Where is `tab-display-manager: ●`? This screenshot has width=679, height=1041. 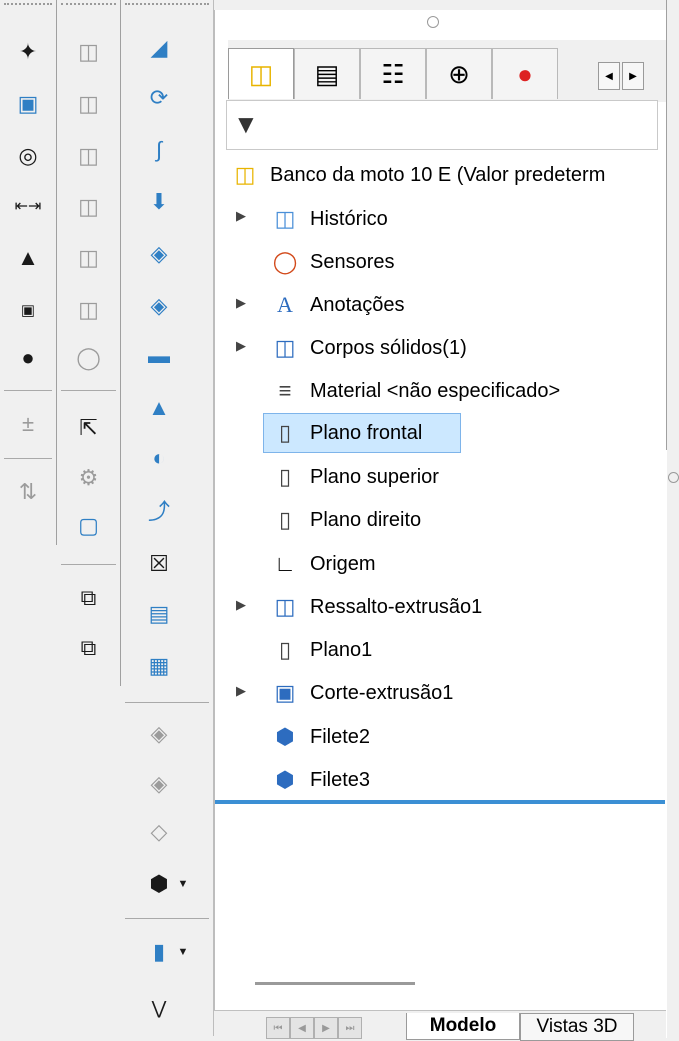 tab-display-manager: ● is located at coordinates (525, 73).